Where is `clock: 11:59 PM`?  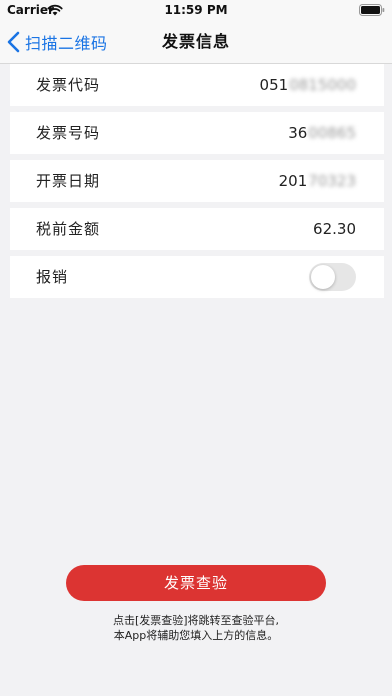 clock: 11:59 PM is located at coordinates (196, 10).